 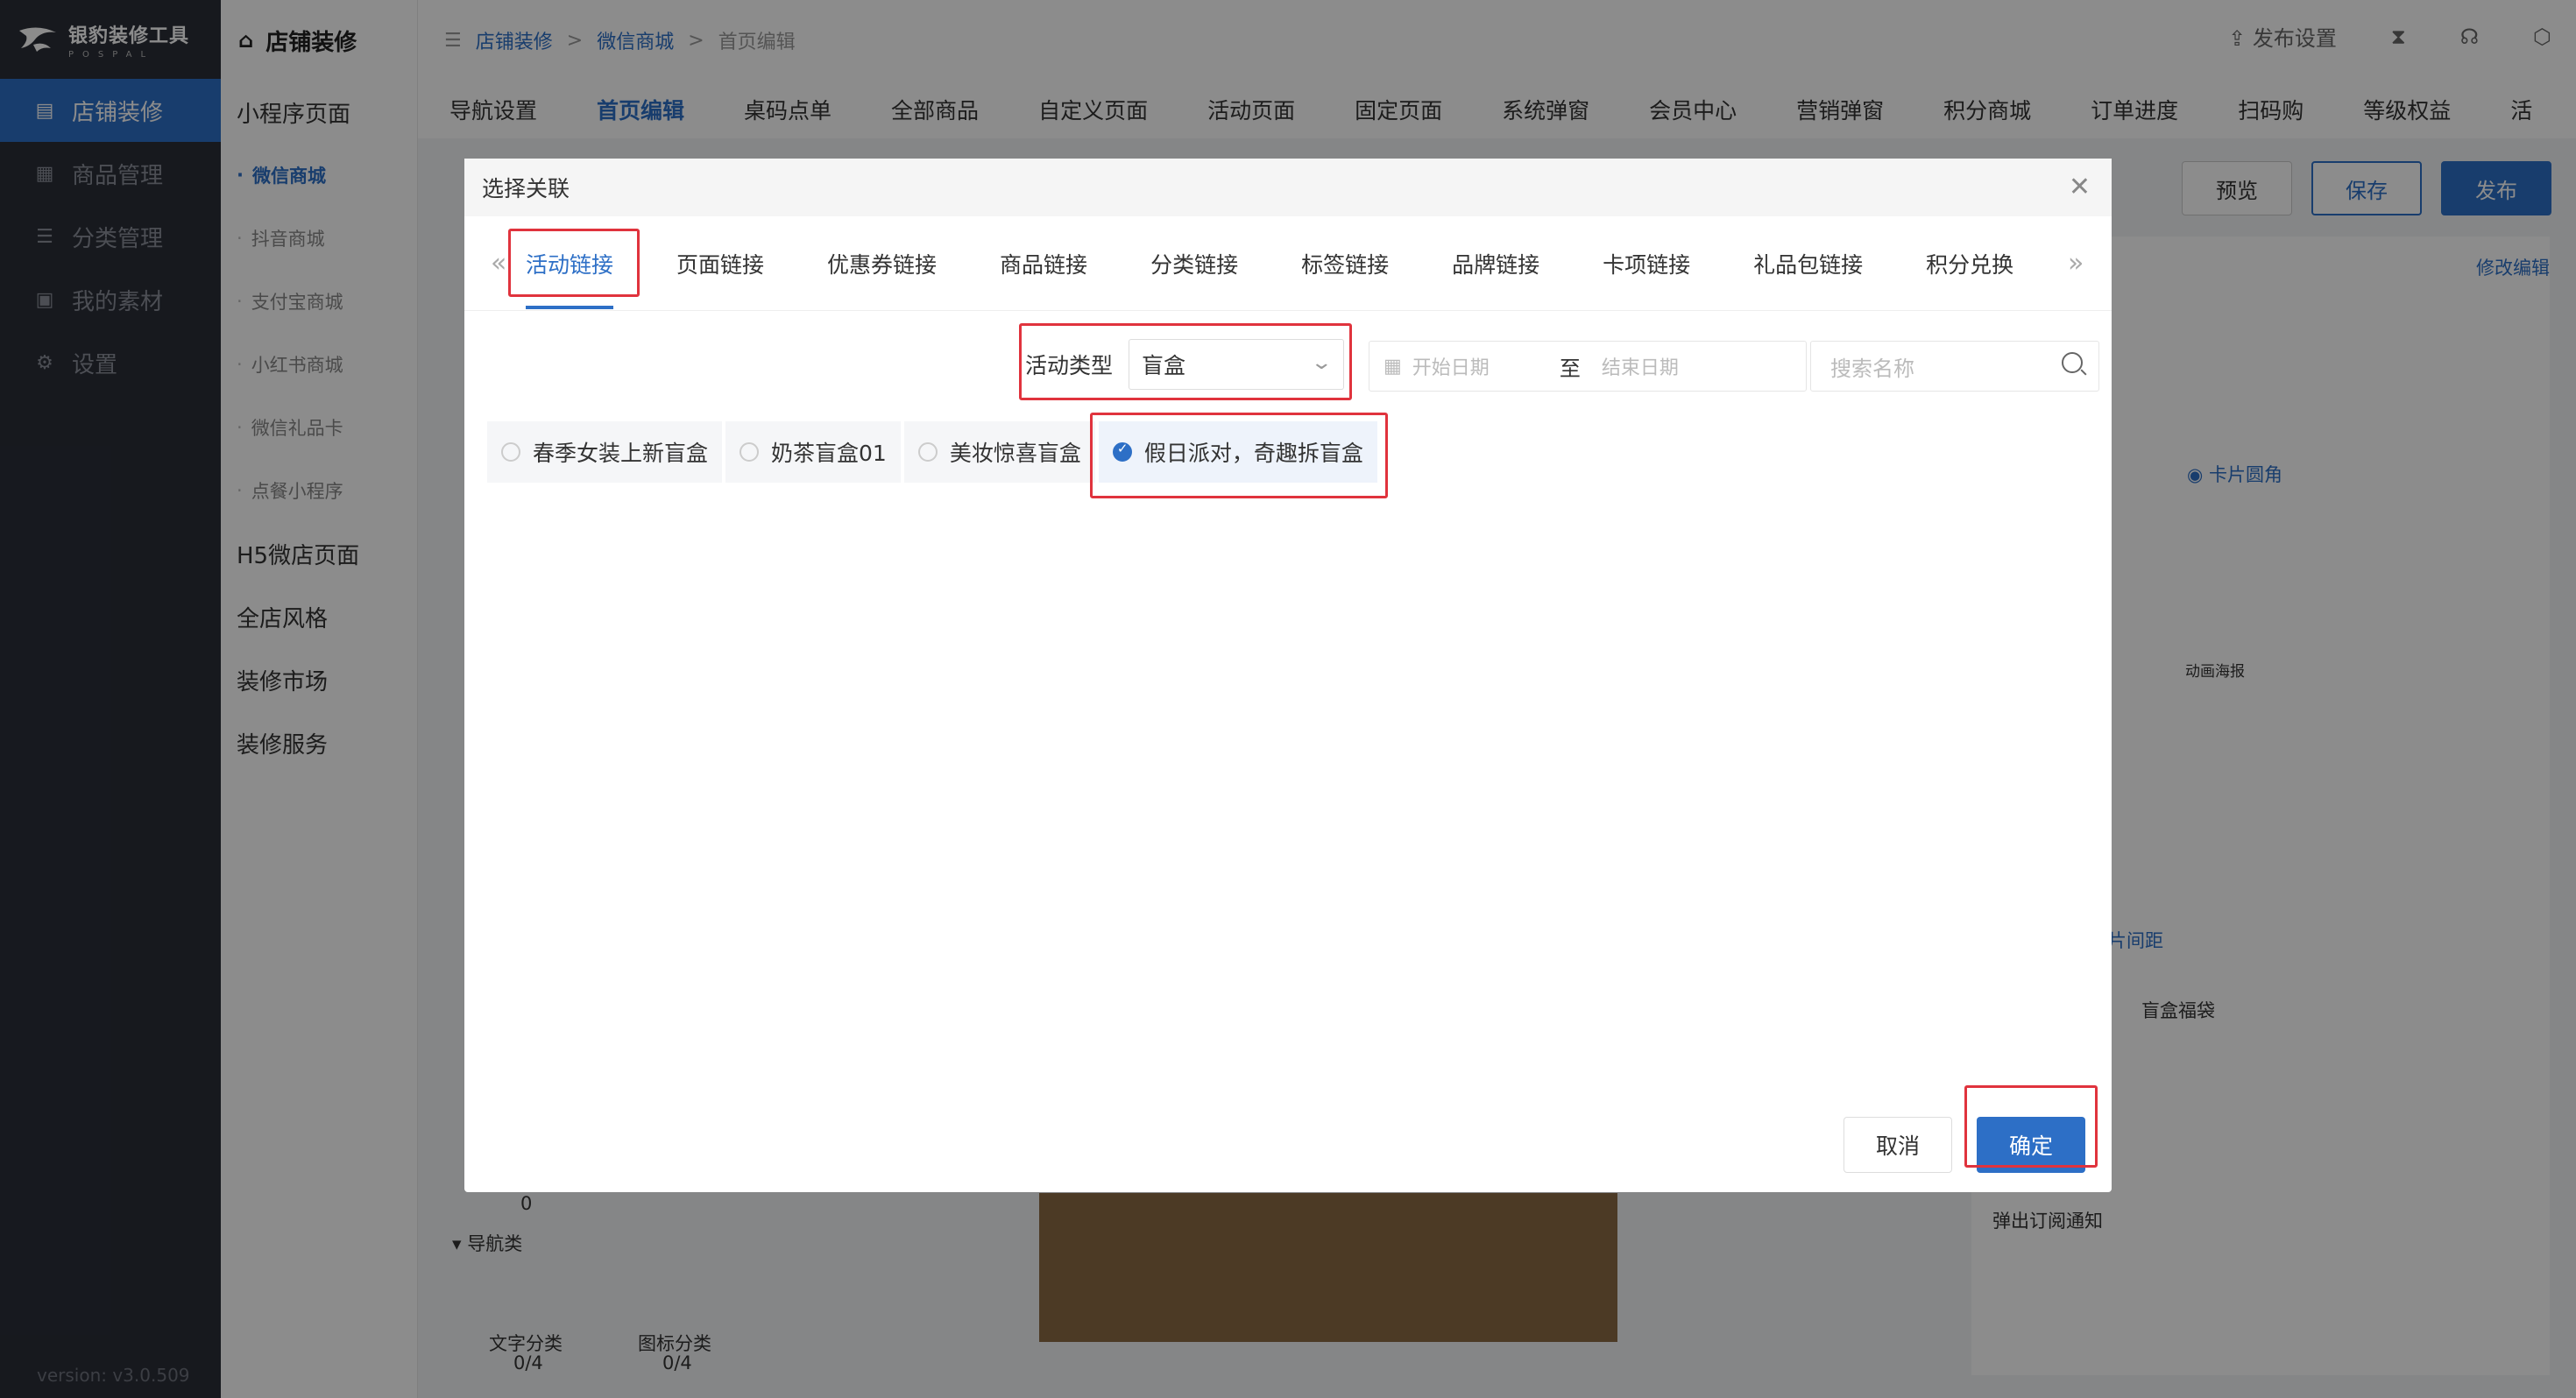 I want to click on search-input: 搜索名称, so click(x=1954, y=366).